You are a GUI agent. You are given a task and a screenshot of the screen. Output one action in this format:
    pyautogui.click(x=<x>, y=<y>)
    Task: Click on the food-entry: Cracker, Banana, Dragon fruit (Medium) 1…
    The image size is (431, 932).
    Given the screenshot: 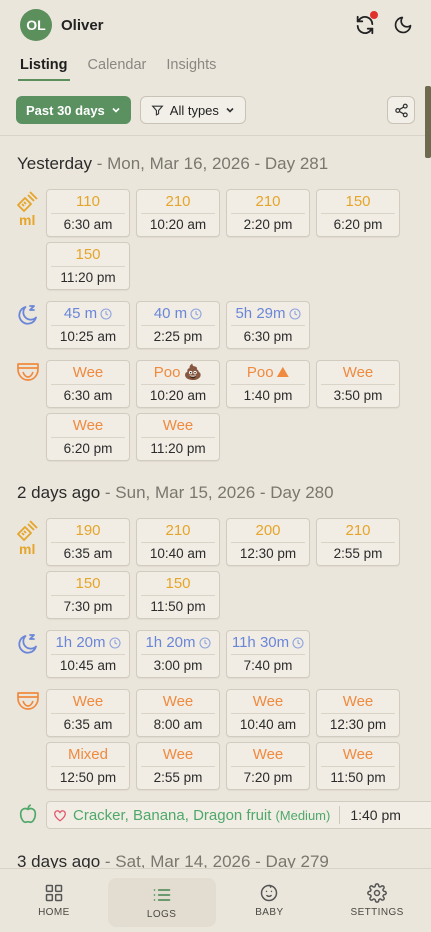 What is the action you would take?
    pyautogui.click(x=238, y=815)
    